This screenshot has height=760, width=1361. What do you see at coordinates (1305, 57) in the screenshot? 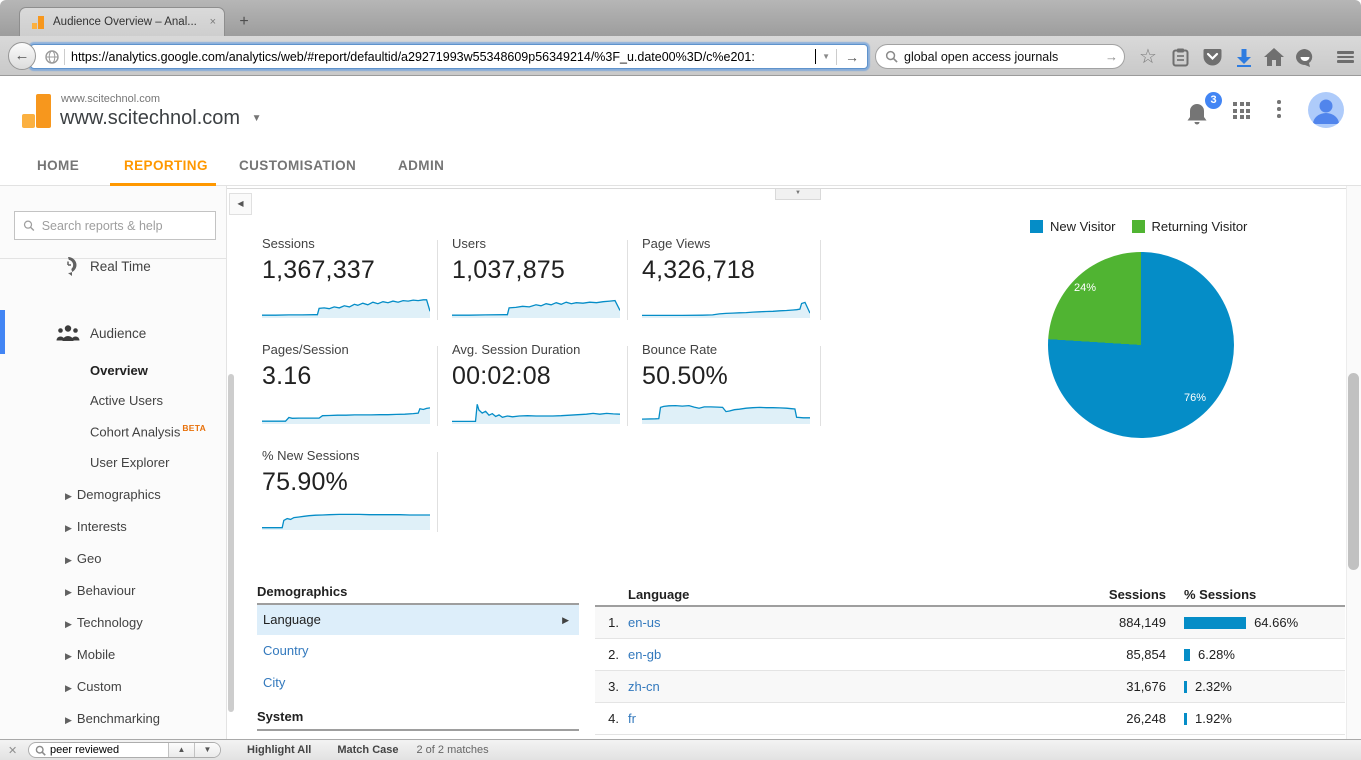
I see `hello-chat-icon` at bounding box center [1305, 57].